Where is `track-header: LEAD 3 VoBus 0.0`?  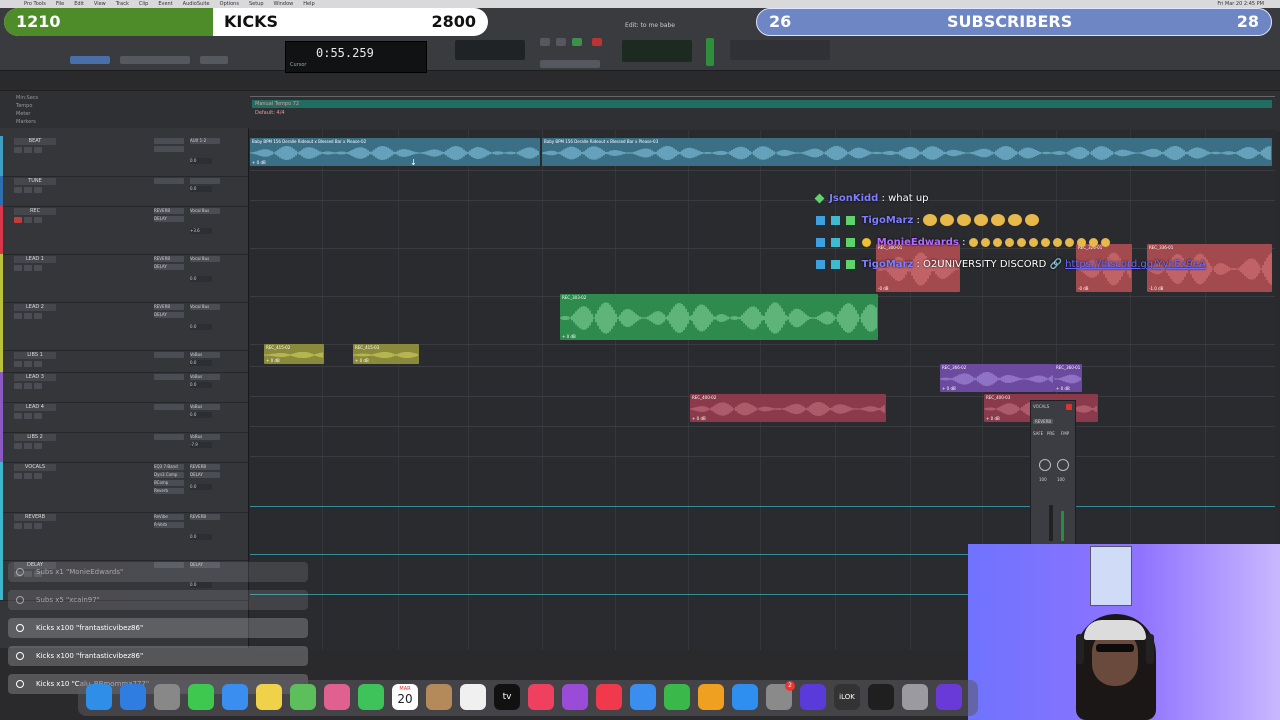
track-header: LEAD 3 VoBus 0.0 is located at coordinates (124, 387).